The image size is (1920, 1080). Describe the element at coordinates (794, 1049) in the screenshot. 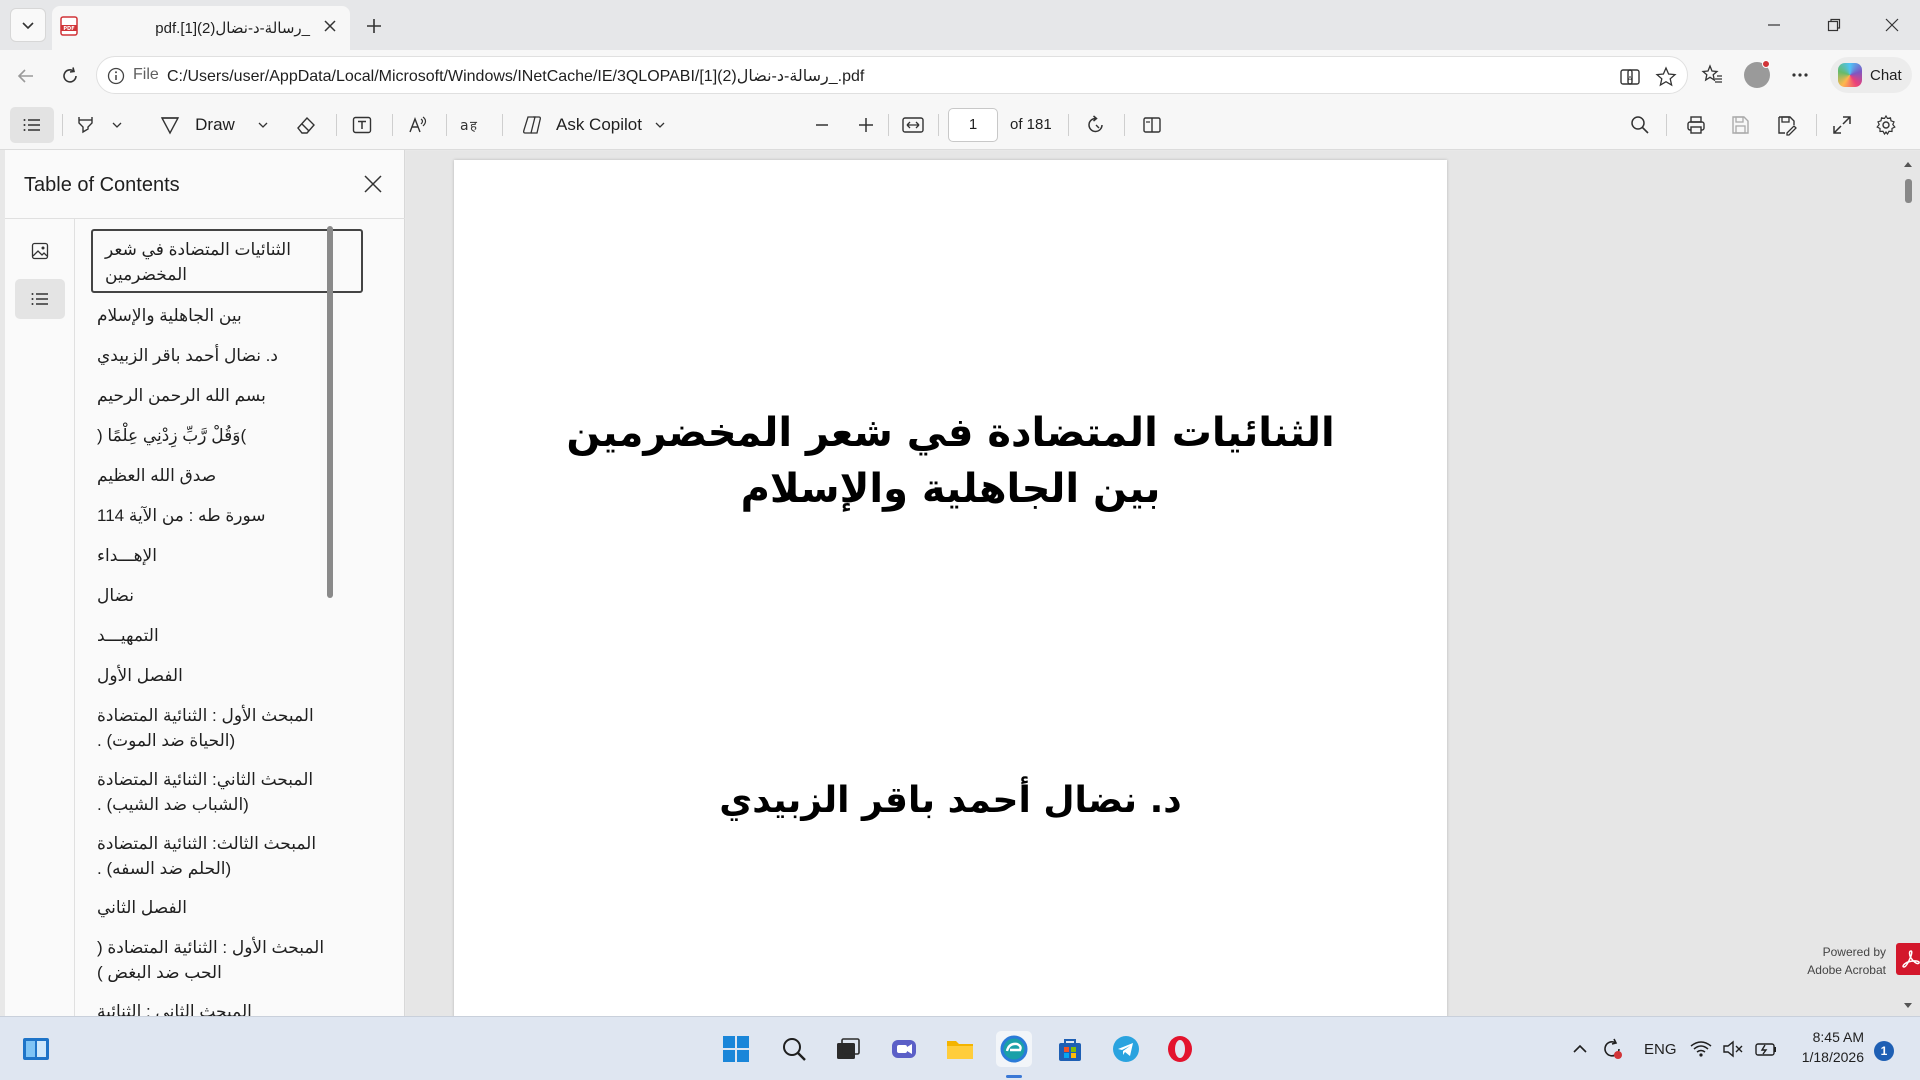

I see `search-button` at that location.